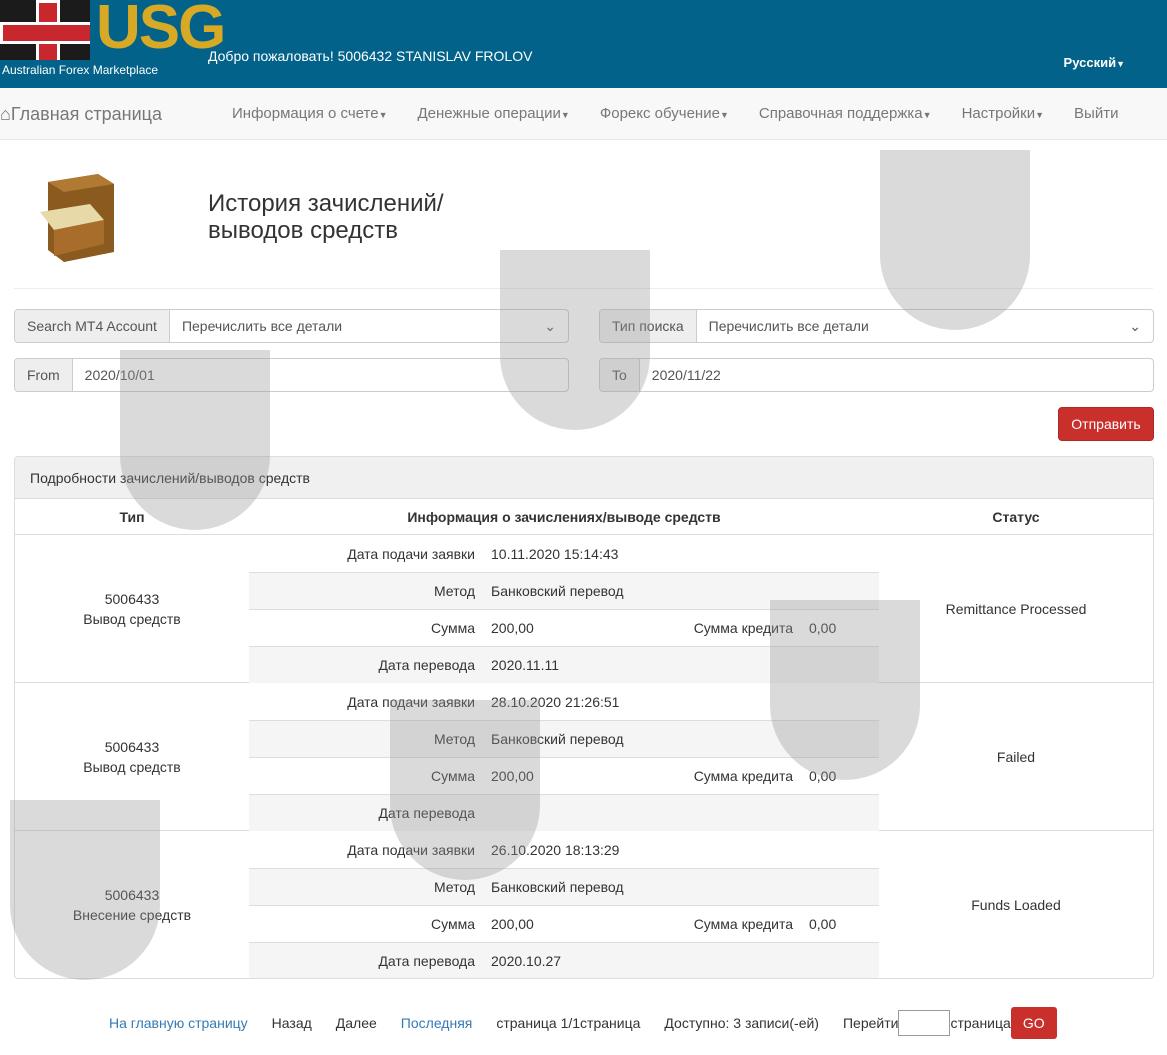 The height and width of the screenshot is (1055, 1167). Describe the element at coordinates (119, 375) in the screenshot. I see `from-value: 2020/10/01` at that location.